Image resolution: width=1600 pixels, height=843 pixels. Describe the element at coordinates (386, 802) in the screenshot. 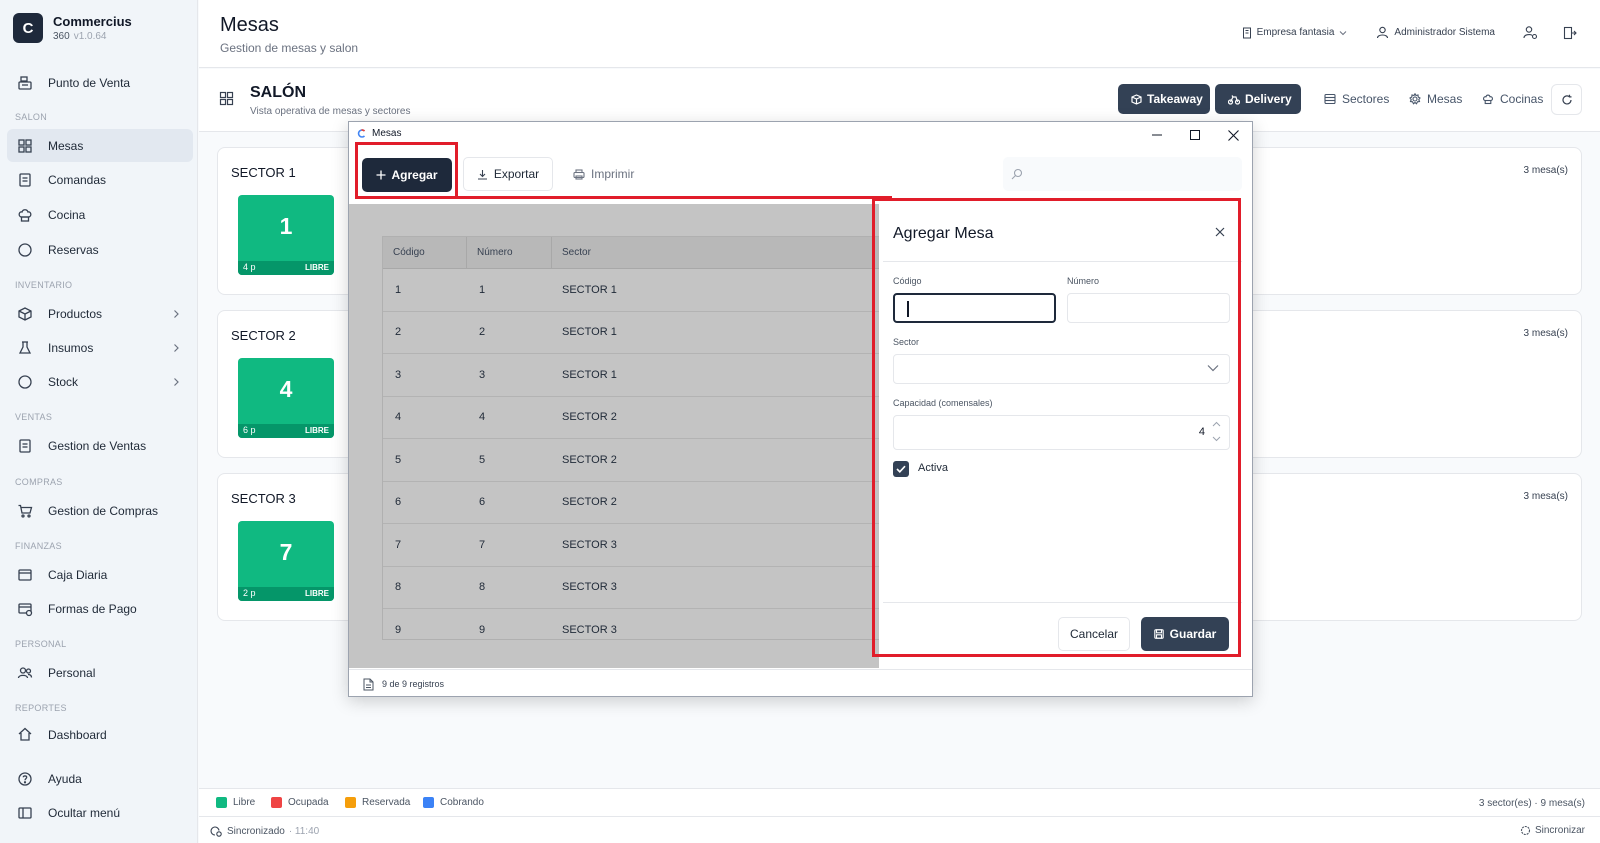

I see `legend-label: Reservada` at that location.